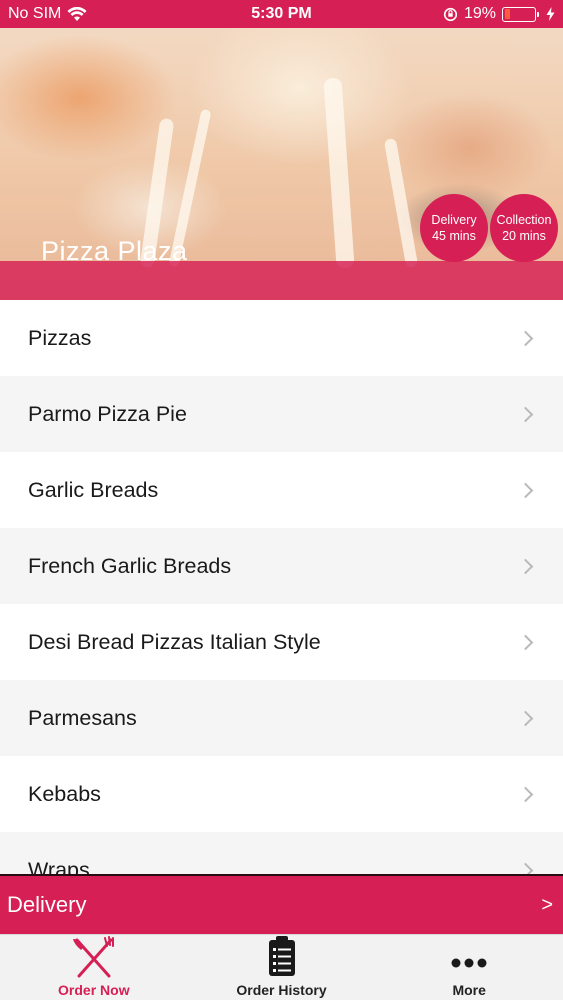 Image resolution: width=563 pixels, height=1000 pixels. What do you see at coordinates (524, 220) in the screenshot?
I see `collection-badge-label: Collection` at bounding box center [524, 220].